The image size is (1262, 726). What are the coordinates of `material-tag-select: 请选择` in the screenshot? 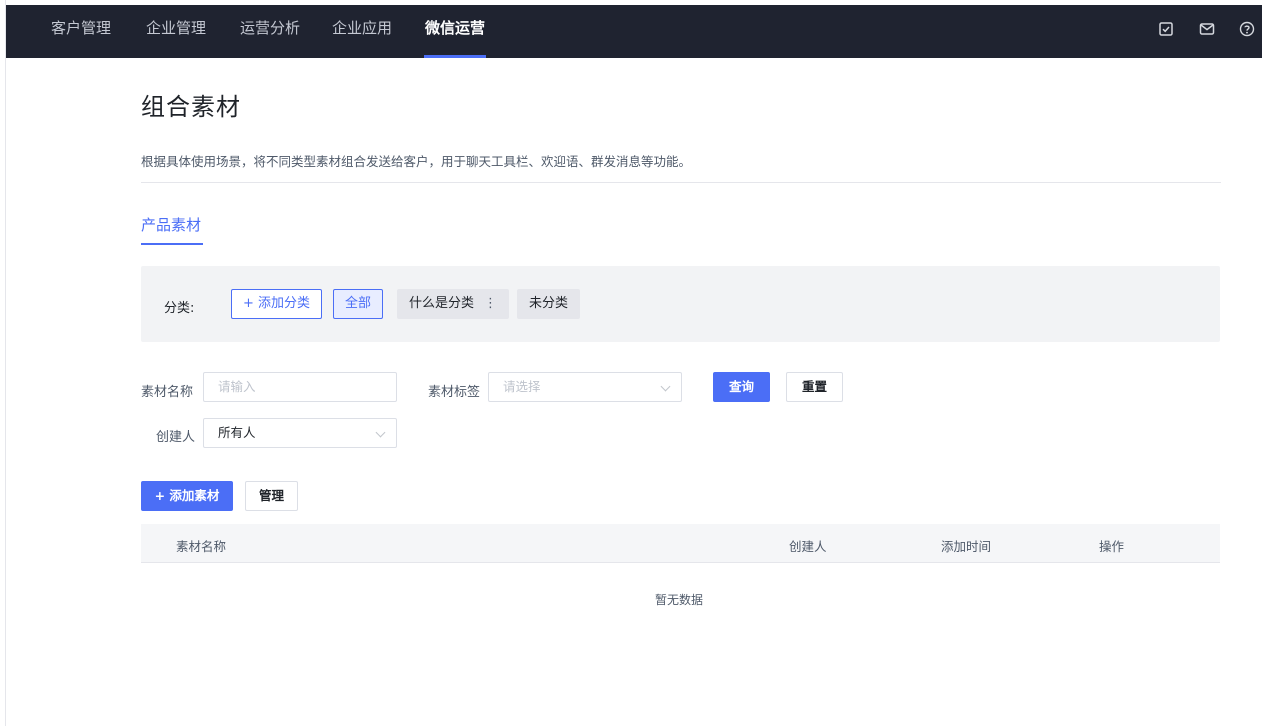 It's located at (585, 387).